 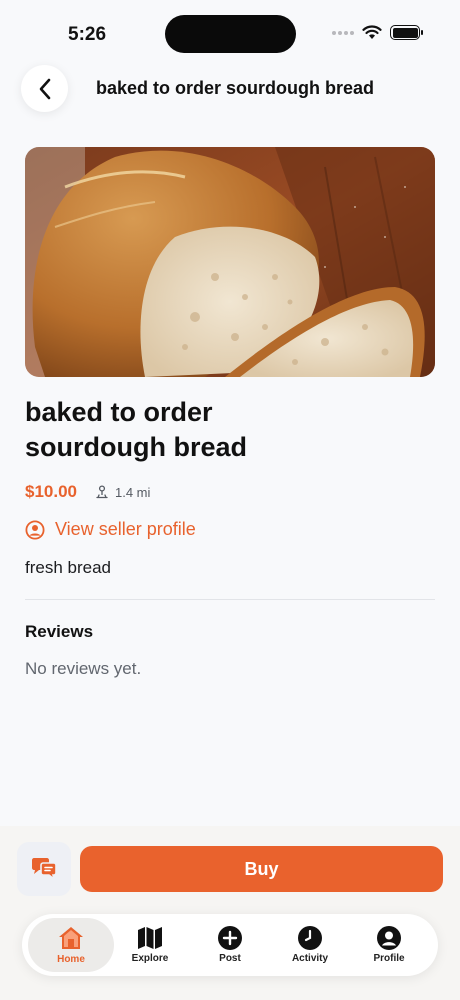 What do you see at coordinates (310, 938) in the screenshot?
I see `clock-icon` at bounding box center [310, 938].